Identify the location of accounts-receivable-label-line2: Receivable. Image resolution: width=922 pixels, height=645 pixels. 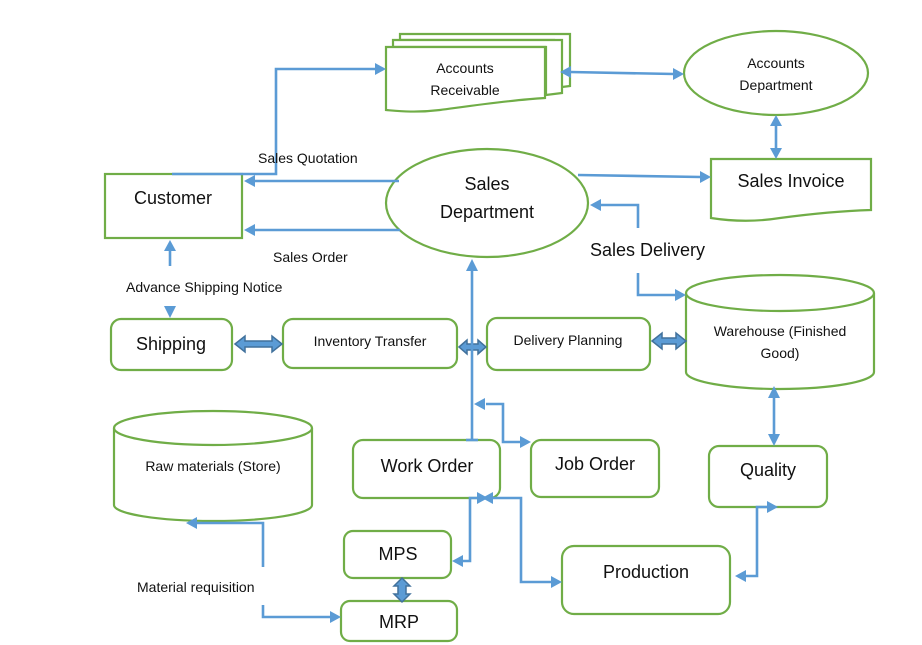
(464, 90).